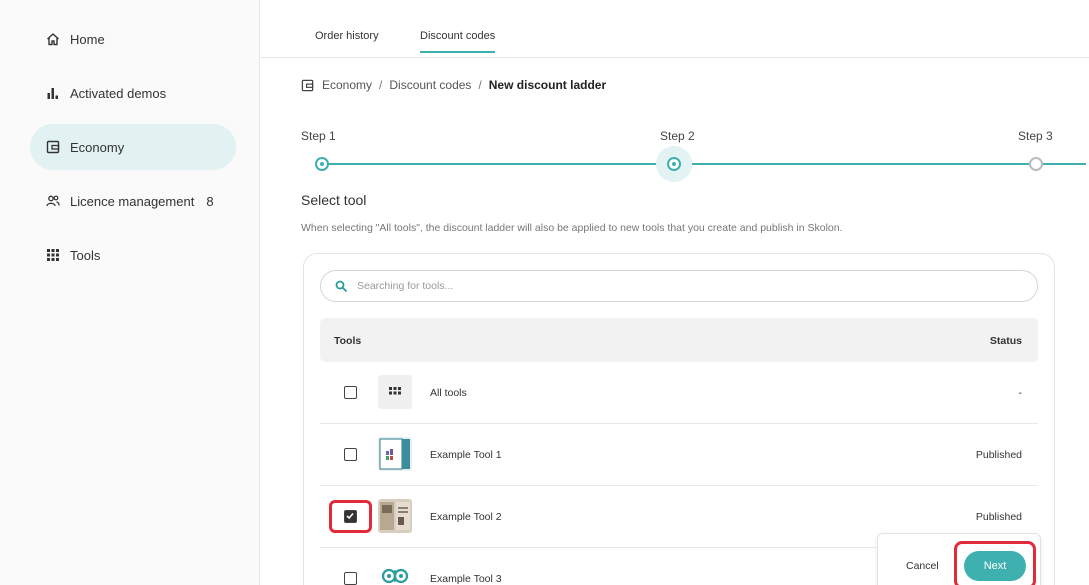  Describe the element at coordinates (448, 393) in the screenshot. I see `tool-name: All tools` at that location.